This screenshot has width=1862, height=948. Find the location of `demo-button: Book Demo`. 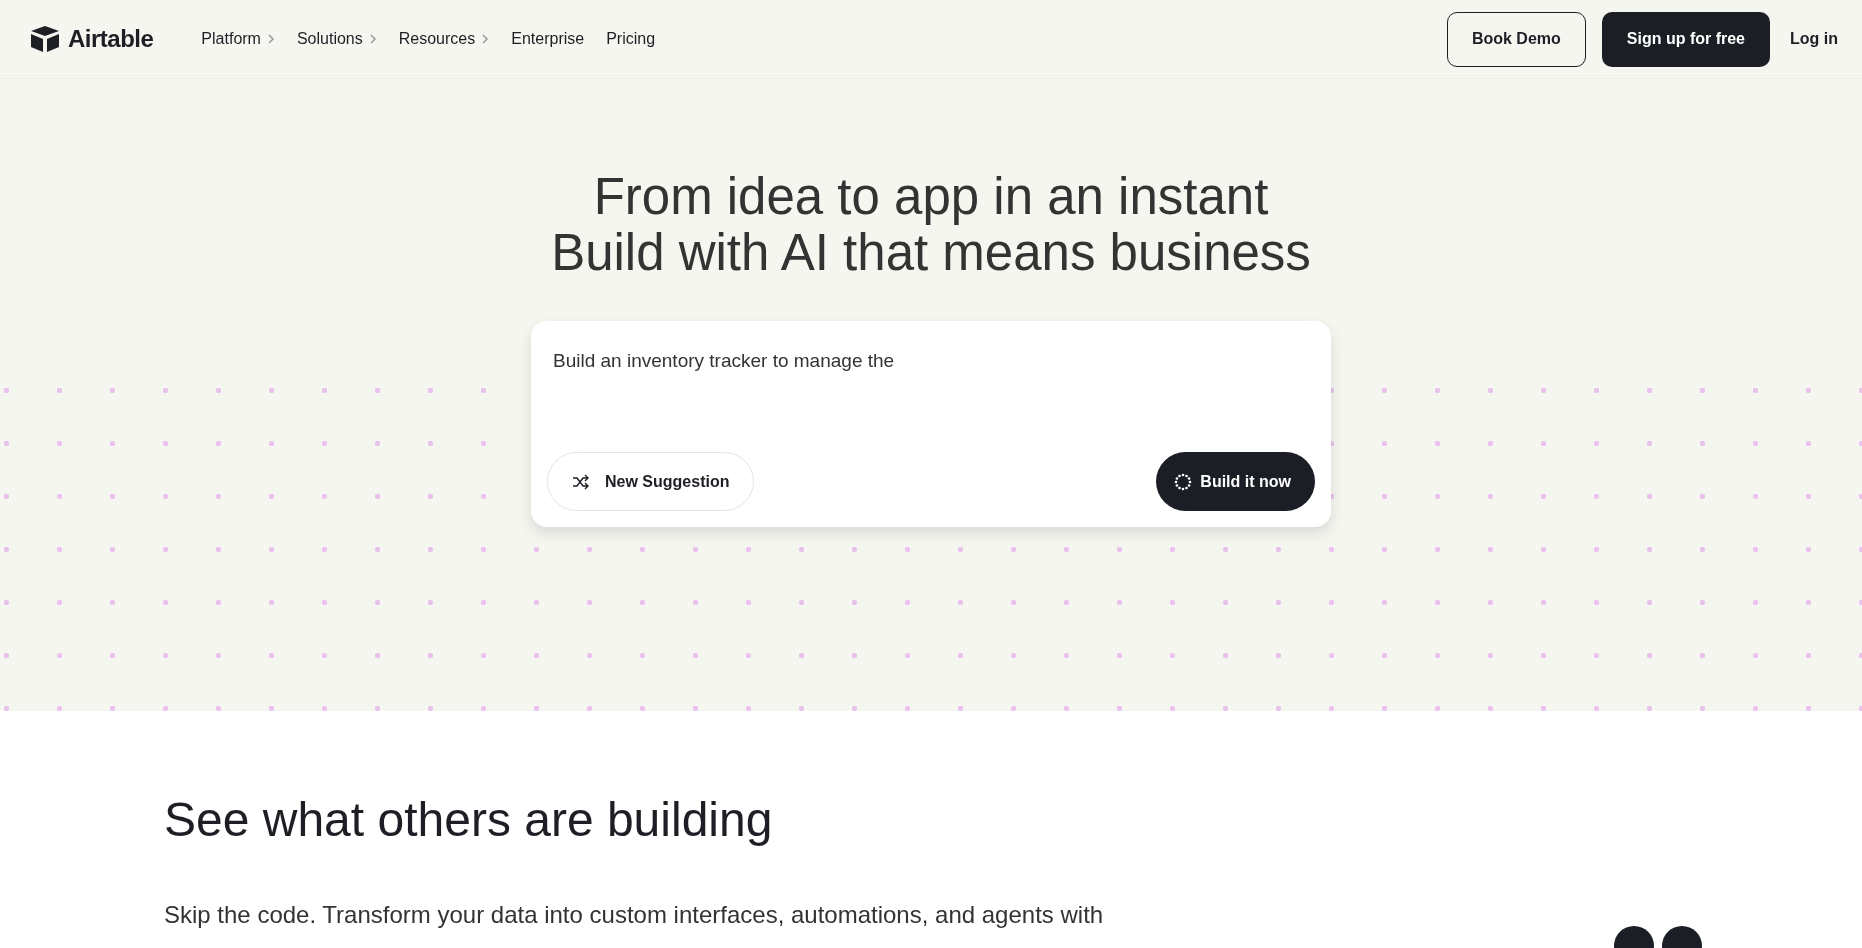

demo-button: Book Demo is located at coordinates (1516, 39).